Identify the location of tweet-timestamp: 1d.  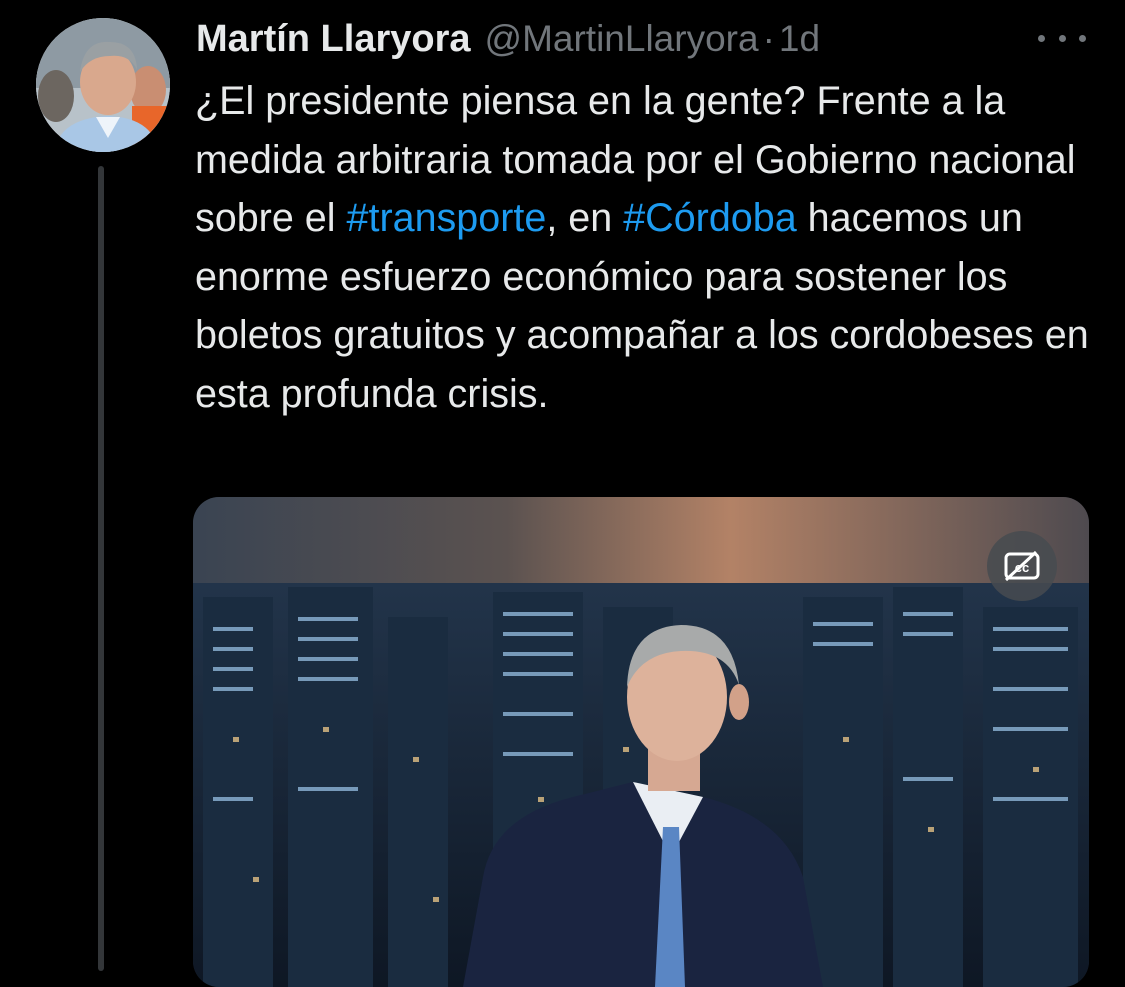
(799, 39).